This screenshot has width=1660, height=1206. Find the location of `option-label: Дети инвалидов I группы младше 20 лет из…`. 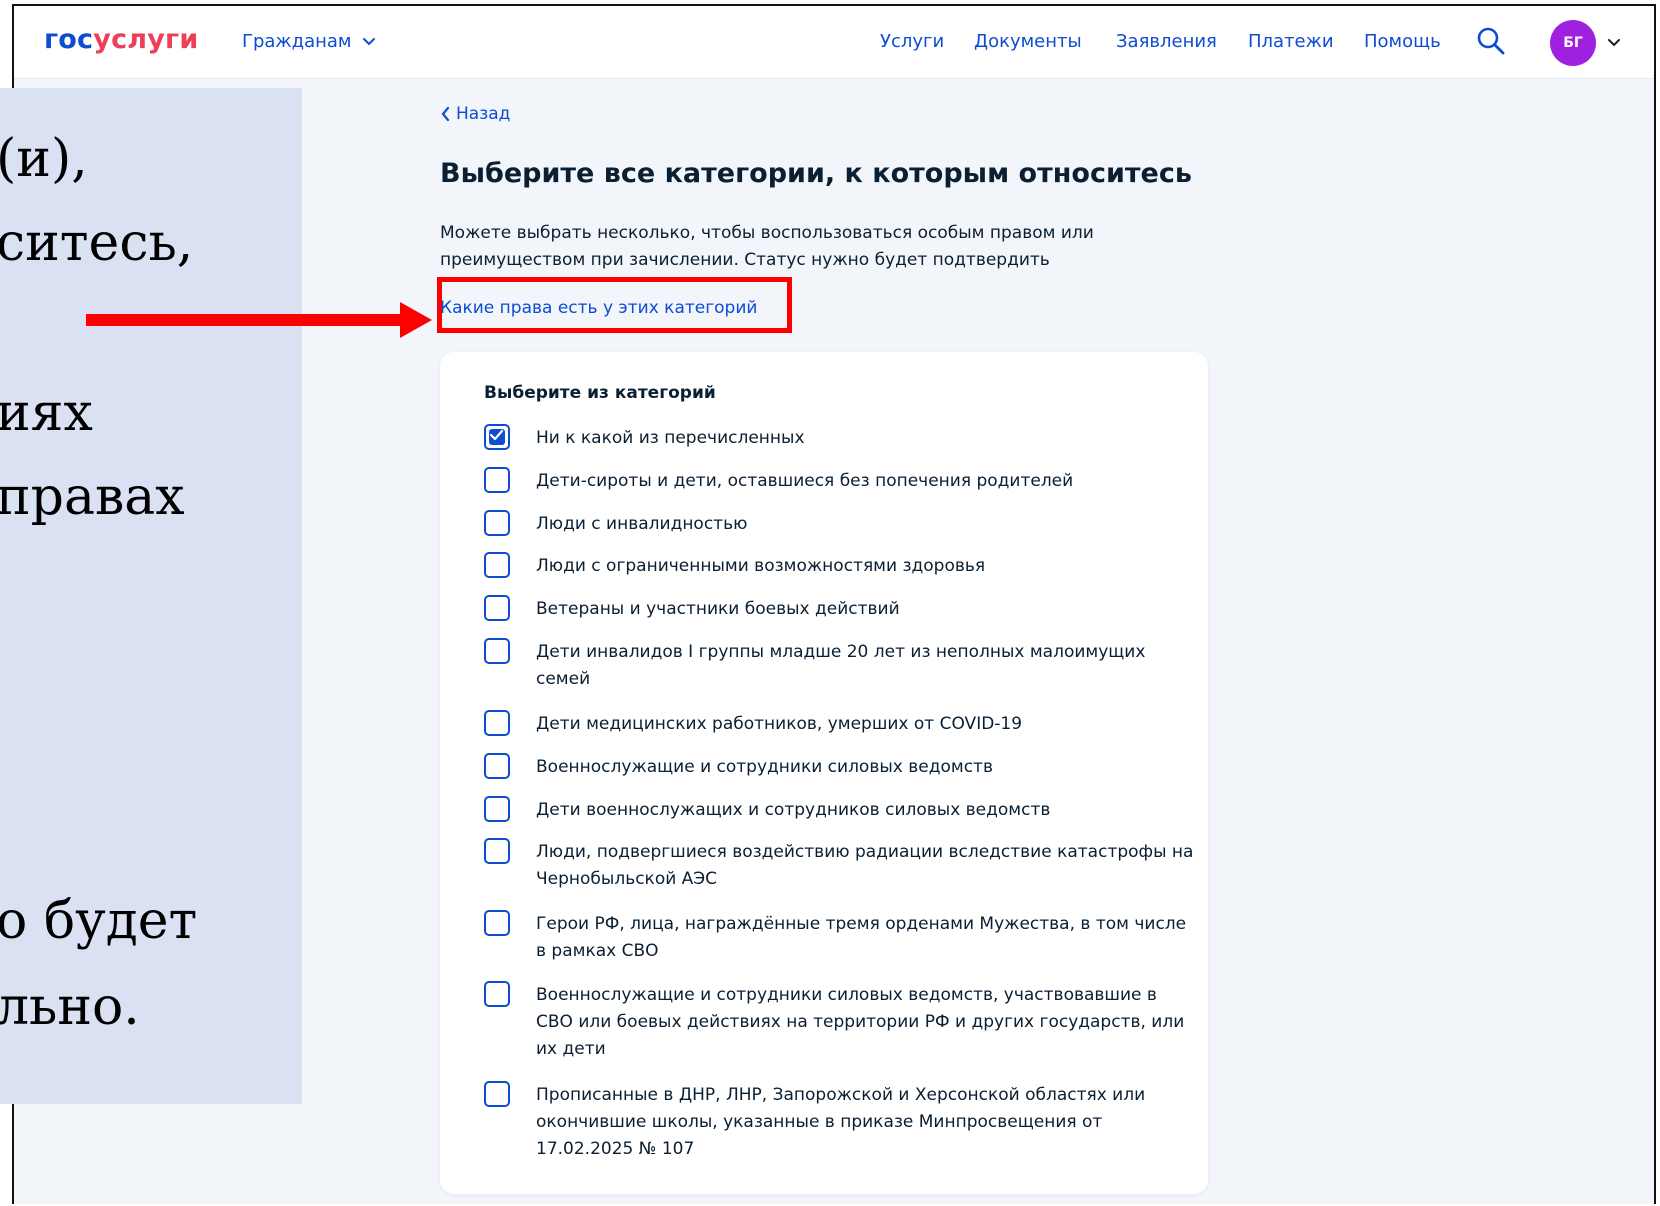

option-label: Дети инвалидов I группы младше 20 лет из… is located at coordinates (841, 665).